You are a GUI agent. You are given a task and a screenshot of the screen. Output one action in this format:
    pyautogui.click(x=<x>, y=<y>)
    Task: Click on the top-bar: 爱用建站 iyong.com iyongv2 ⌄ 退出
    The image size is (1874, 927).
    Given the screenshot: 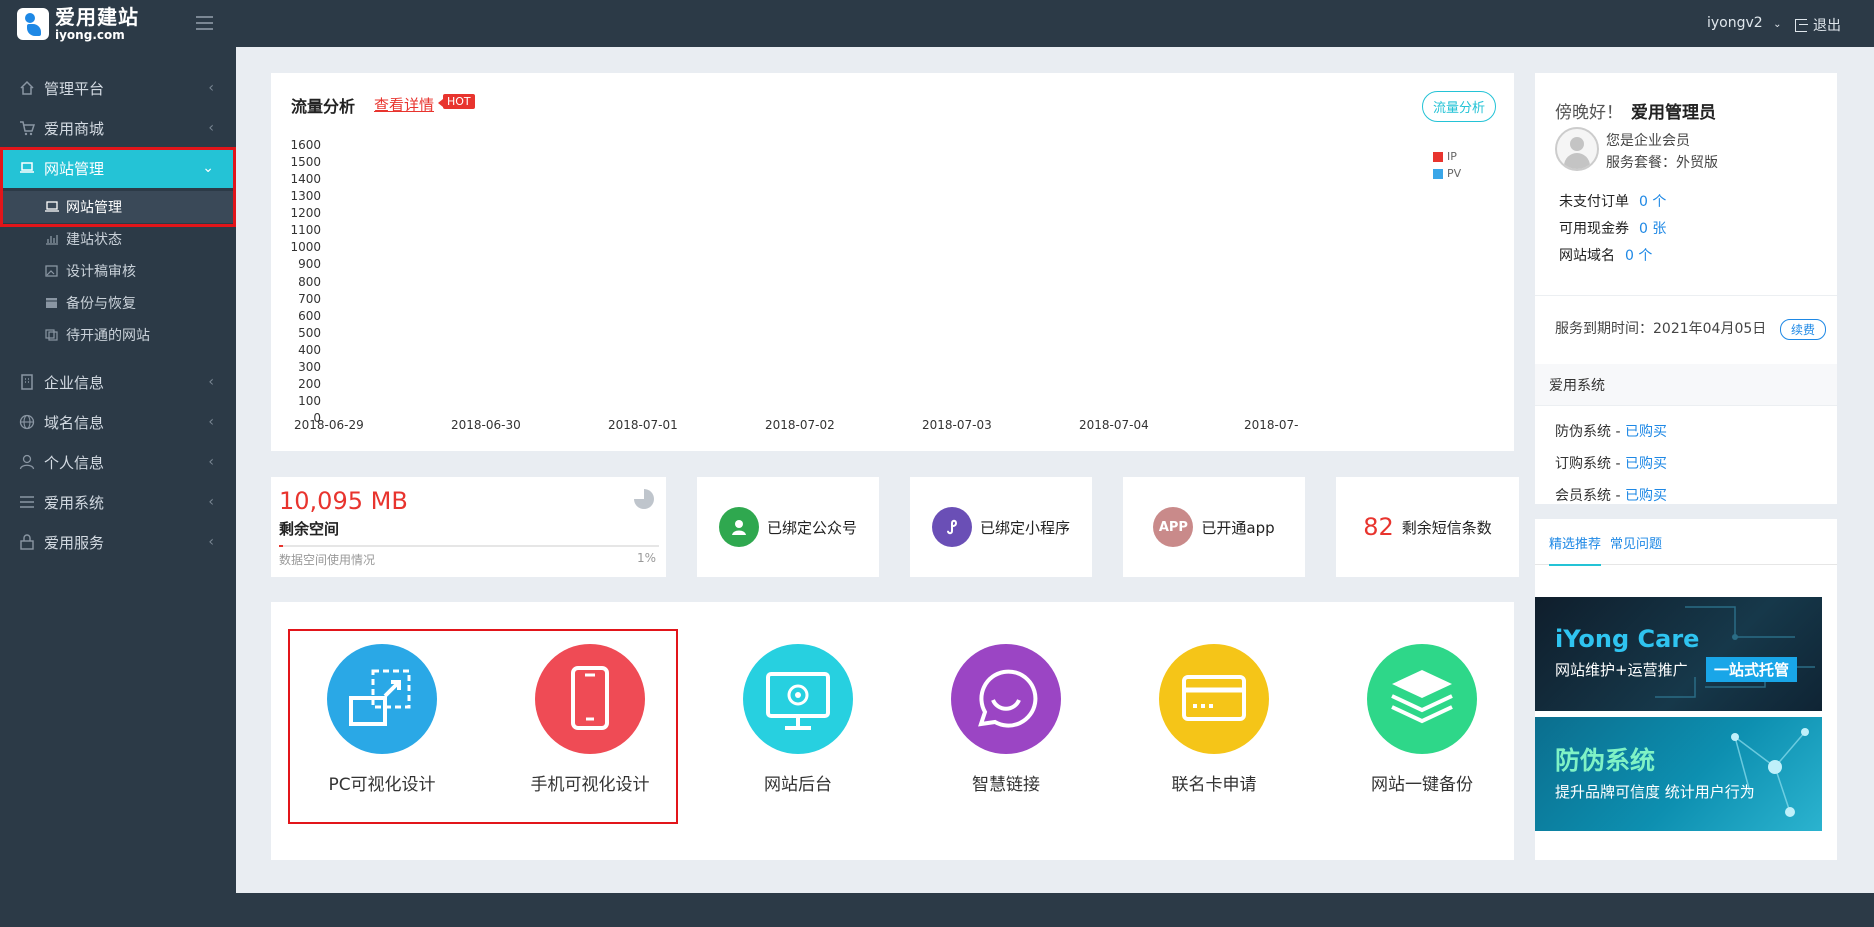 What is the action you would take?
    pyautogui.click(x=937, y=23)
    